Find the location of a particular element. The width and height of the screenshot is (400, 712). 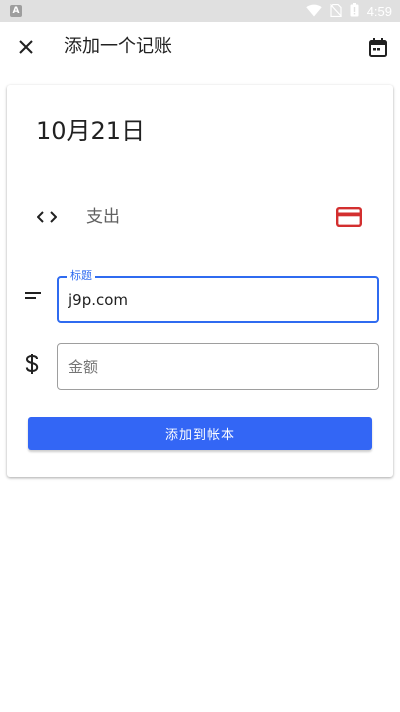

notification-icon: A is located at coordinates (16, 11).